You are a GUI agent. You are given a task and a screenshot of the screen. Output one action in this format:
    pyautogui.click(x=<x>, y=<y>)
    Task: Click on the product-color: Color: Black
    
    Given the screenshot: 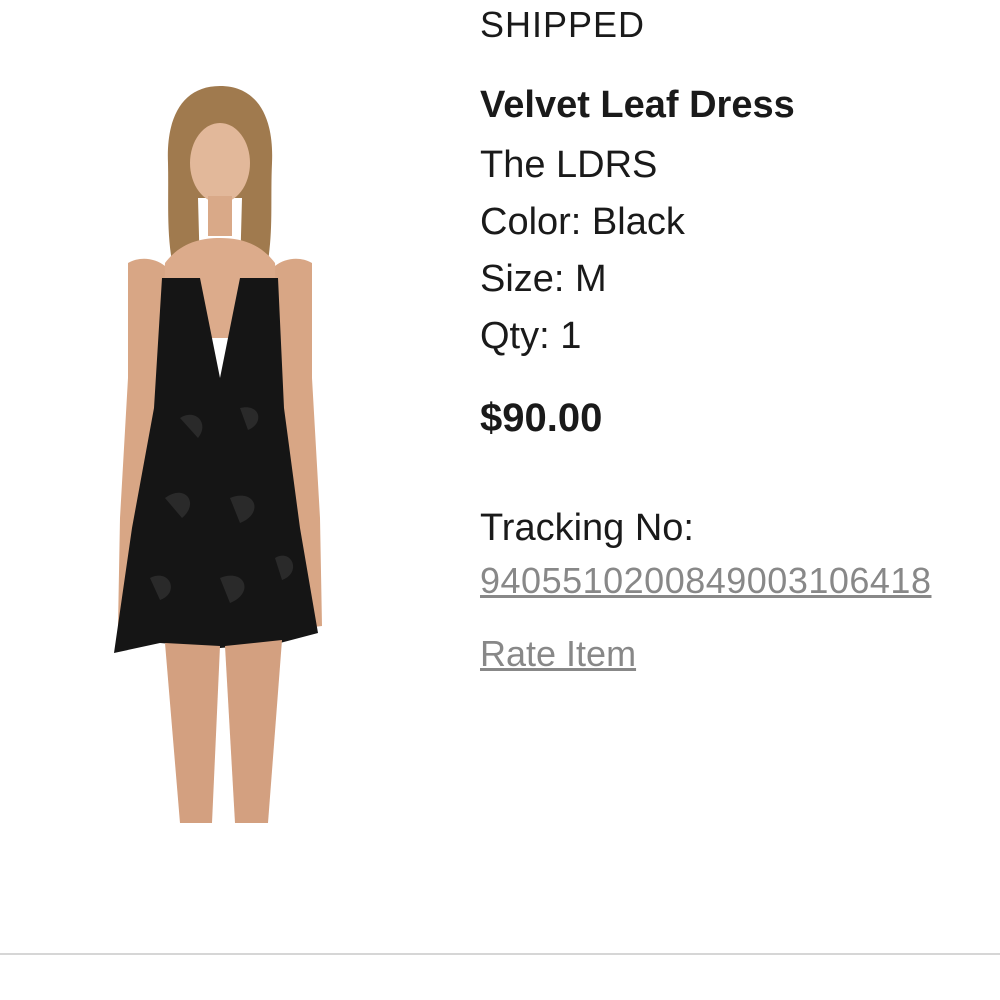 What is the action you would take?
    pyautogui.click(x=582, y=222)
    